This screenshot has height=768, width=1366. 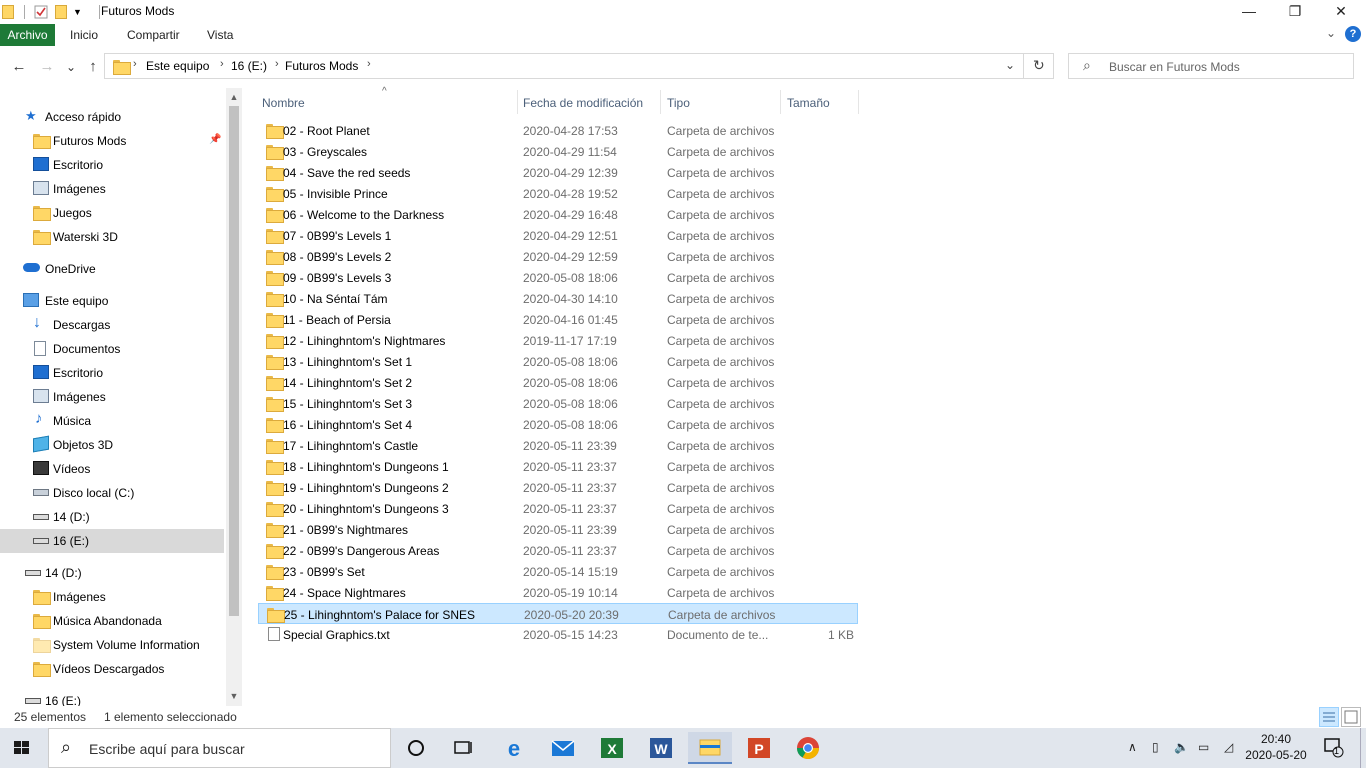 What do you see at coordinates (112, 213) in the screenshot?
I see `sidebar-item-juegos: Juegos` at bounding box center [112, 213].